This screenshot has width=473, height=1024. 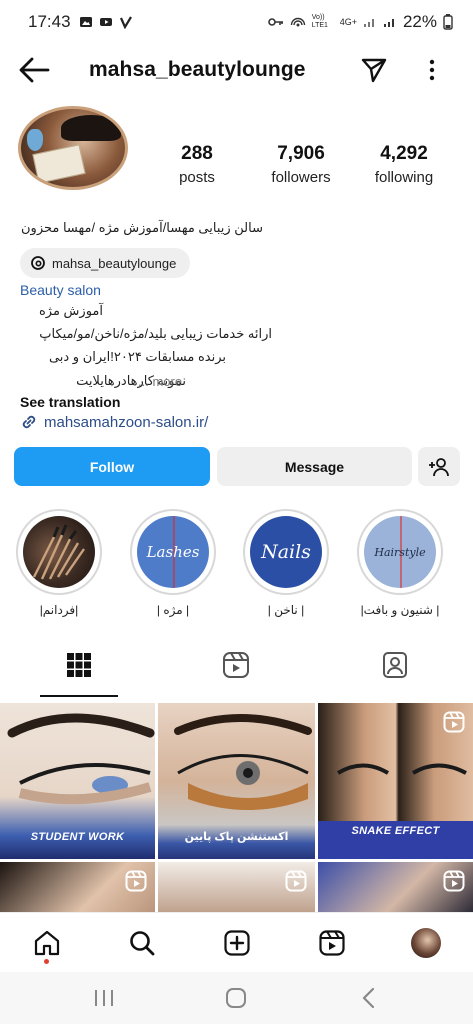 I want to click on stat-followers-value: 7,906, so click(x=301, y=153).